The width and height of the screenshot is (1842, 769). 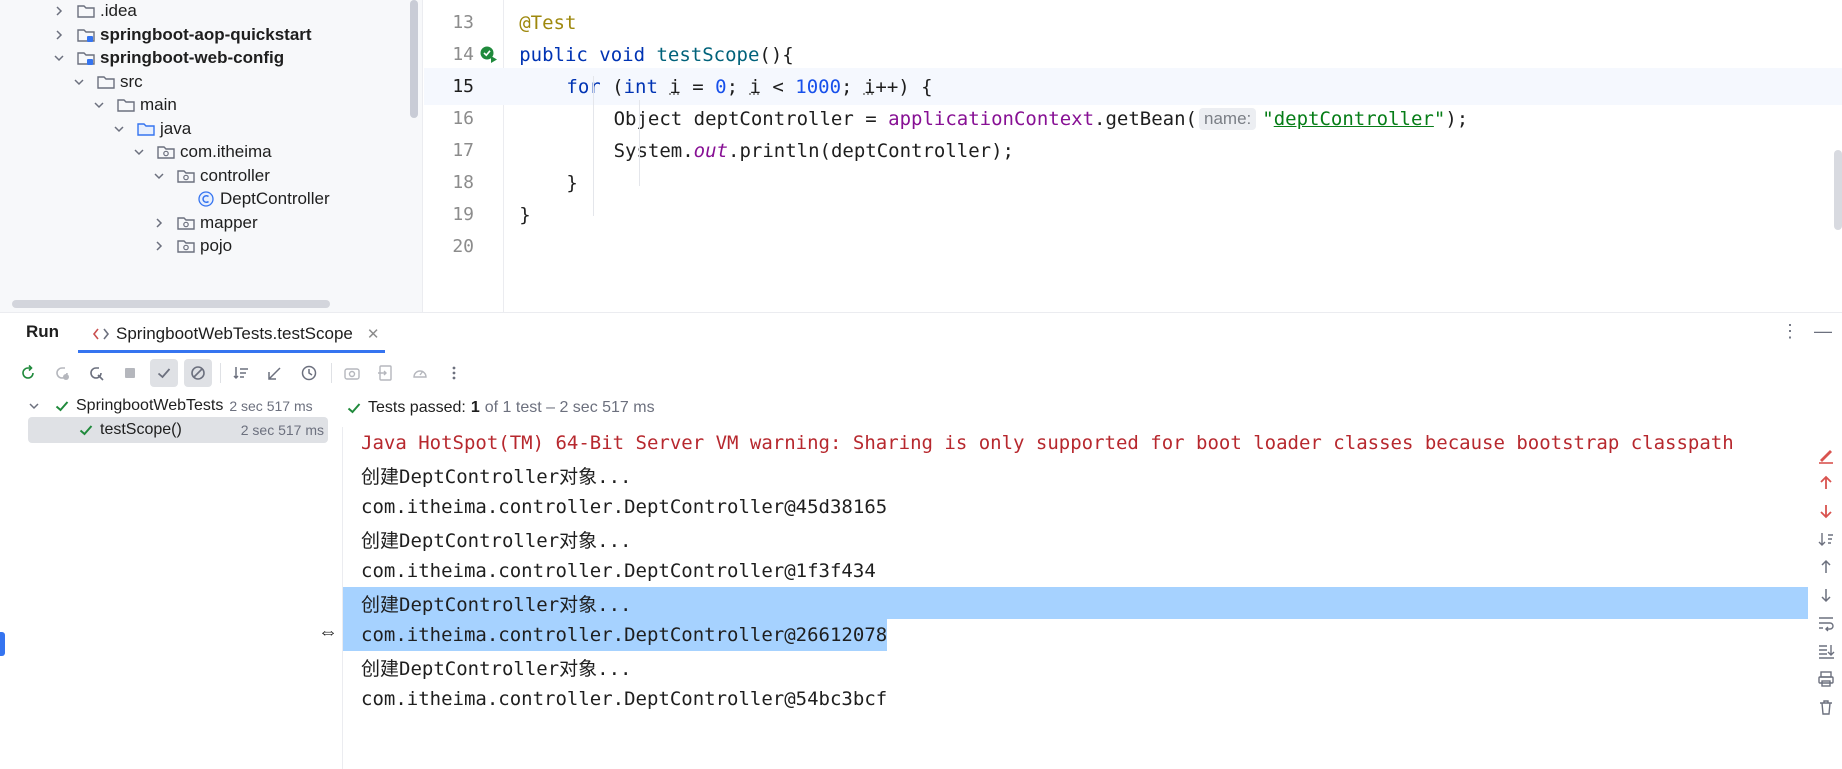 What do you see at coordinates (211, 129) in the screenshot?
I see `tree-item: java` at bounding box center [211, 129].